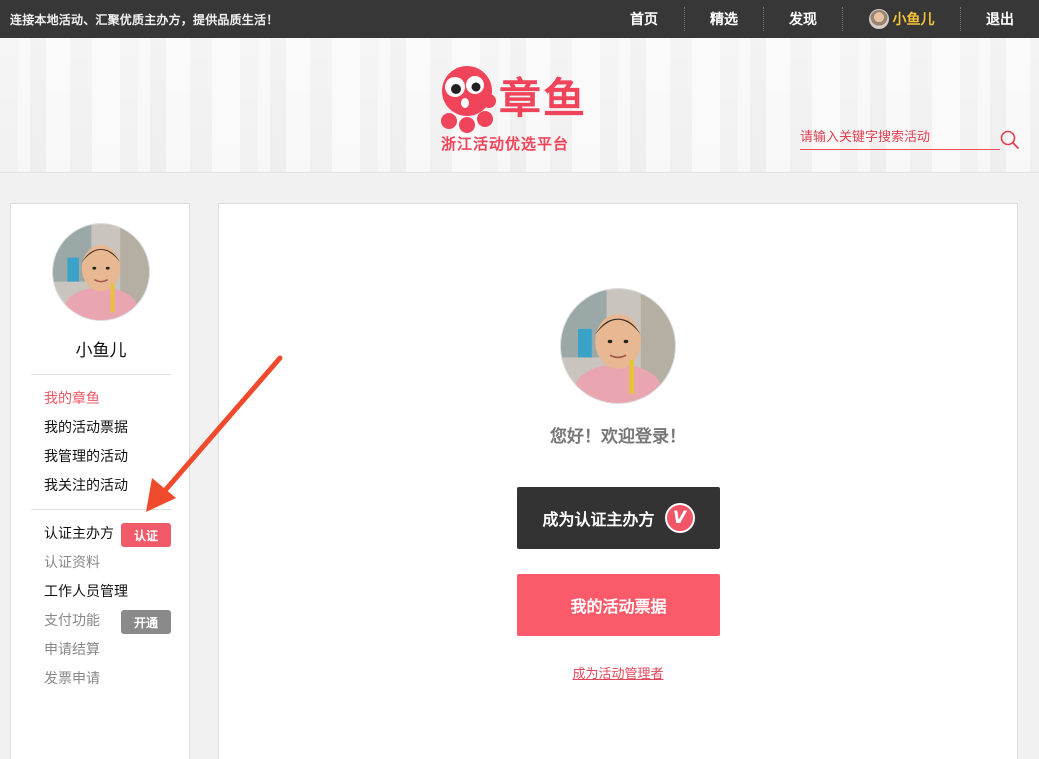 The width and height of the screenshot is (1039, 759). Describe the element at coordinates (86, 456) in the screenshot. I see `sidebar-item-managed-events: 我管理的活动` at that location.